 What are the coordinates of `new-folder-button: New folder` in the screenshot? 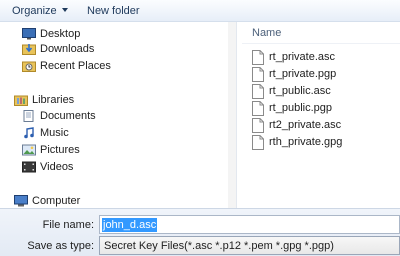 It's located at (113, 11).